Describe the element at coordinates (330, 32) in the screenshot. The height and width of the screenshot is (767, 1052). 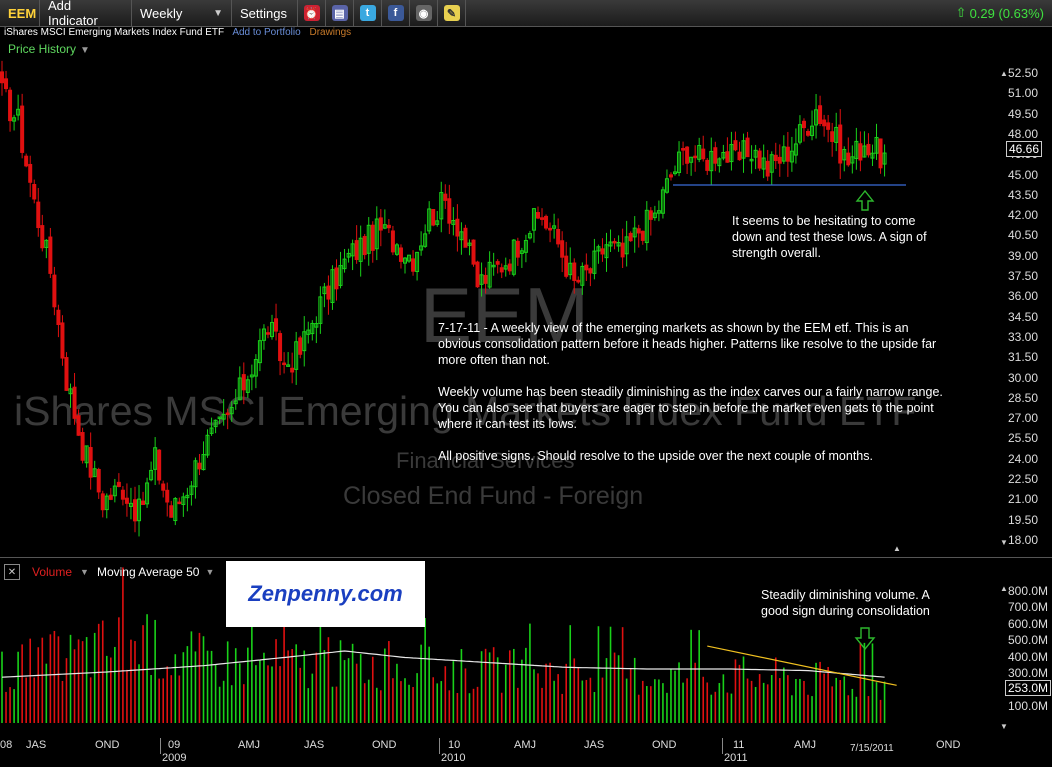
I see `drawings-link: Drawings` at that location.